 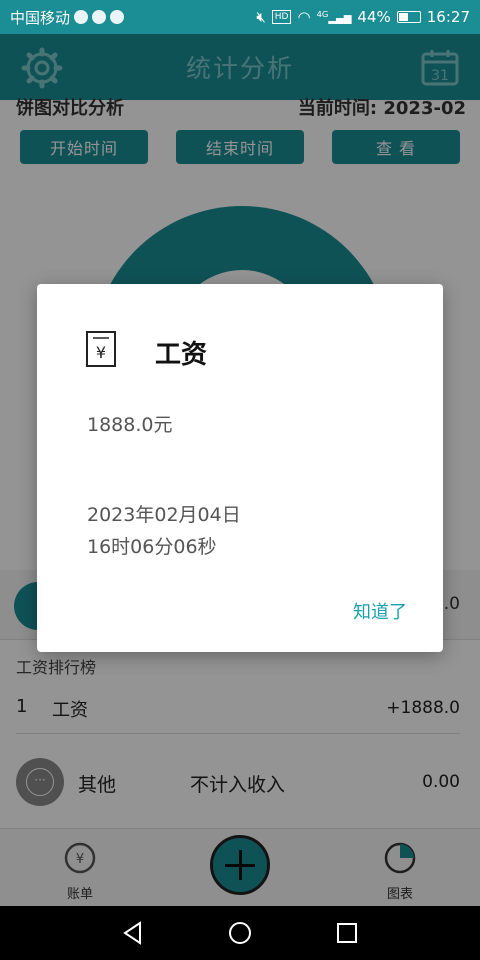 What do you see at coordinates (240, 17) in the screenshot?
I see `status-bar: 中国移动 🔇︎ HD ◠ 4G▂▄▆ 44% 16:27` at bounding box center [240, 17].